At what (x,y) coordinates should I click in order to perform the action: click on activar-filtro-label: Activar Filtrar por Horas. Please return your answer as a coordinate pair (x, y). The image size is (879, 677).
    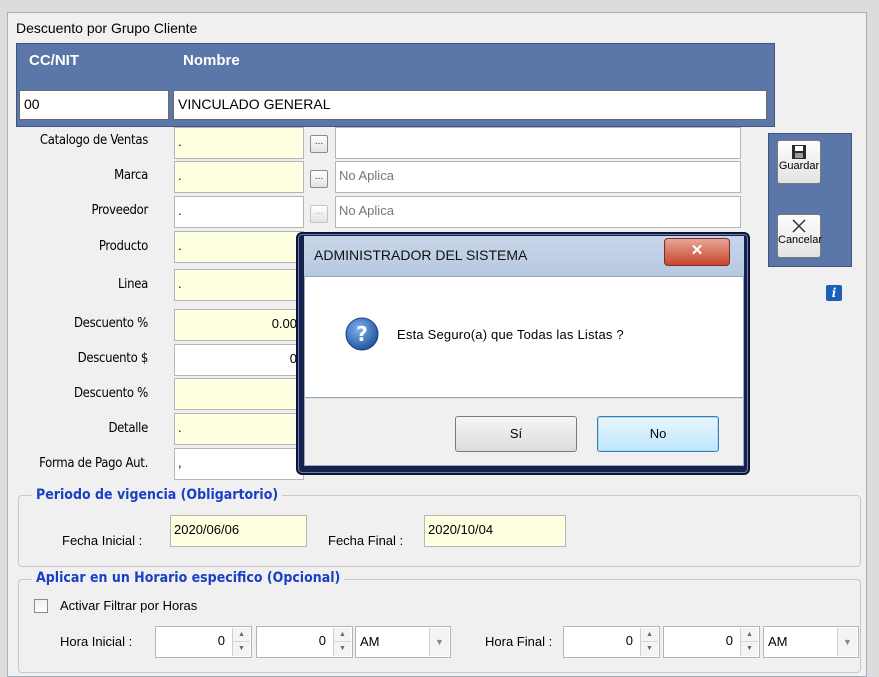
    Looking at the image, I should click on (129, 605).